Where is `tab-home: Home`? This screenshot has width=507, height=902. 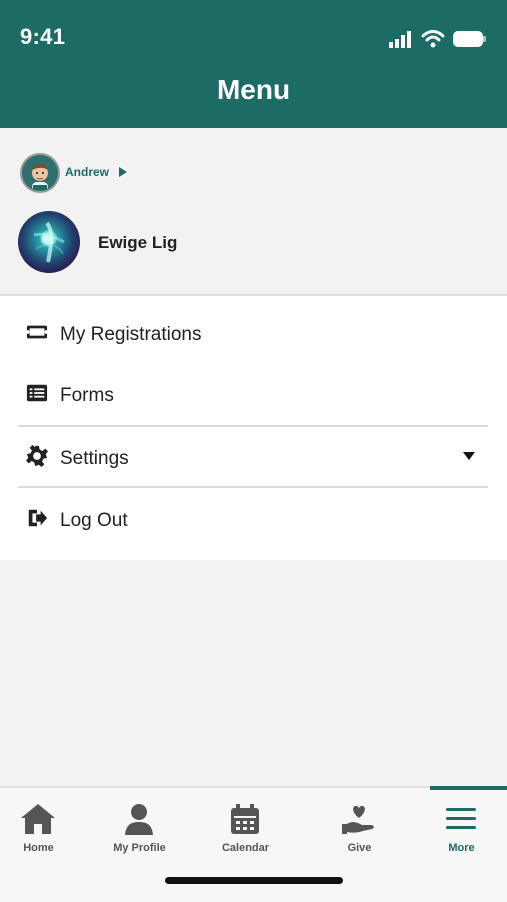
tab-home: Home is located at coordinates (44, 829).